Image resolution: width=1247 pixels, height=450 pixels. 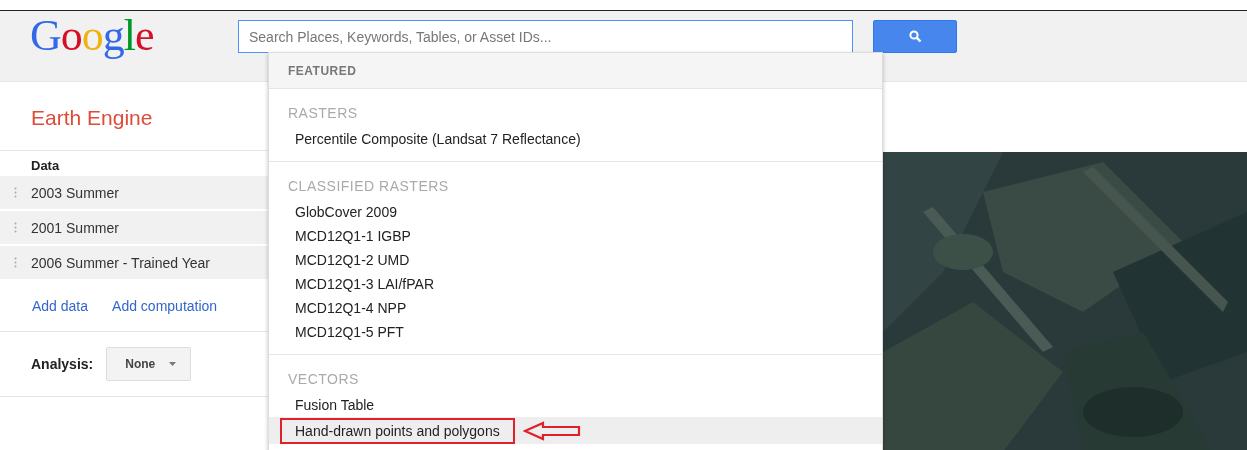 What do you see at coordinates (438, 139) in the screenshot?
I see `menu-item: Percentile Composite (Landsat 7 Reflectance)` at bounding box center [438, 139].